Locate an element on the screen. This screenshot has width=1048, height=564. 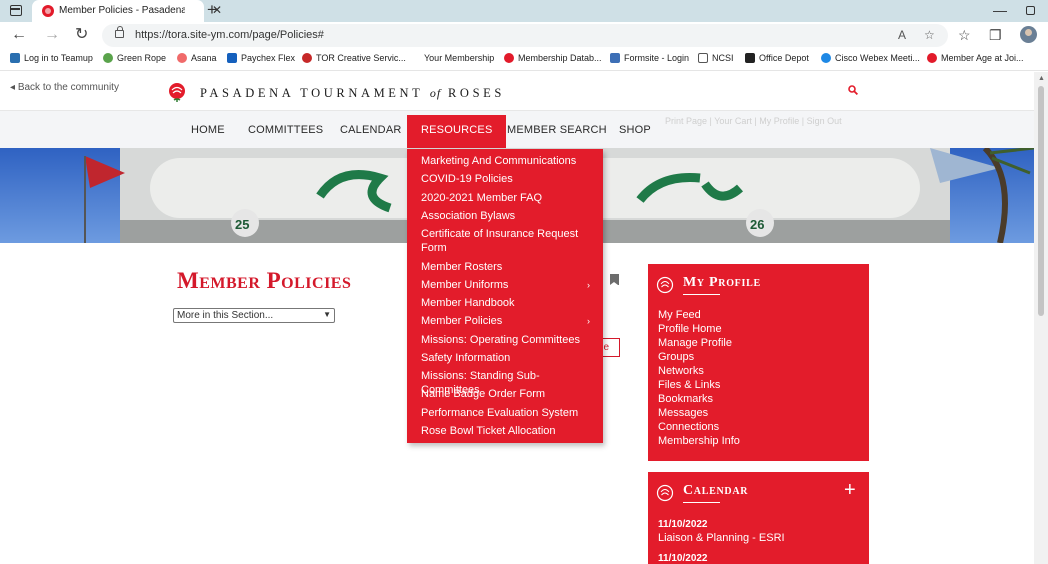
forward-arrow-icon: → is located at coordinates (52, 35).